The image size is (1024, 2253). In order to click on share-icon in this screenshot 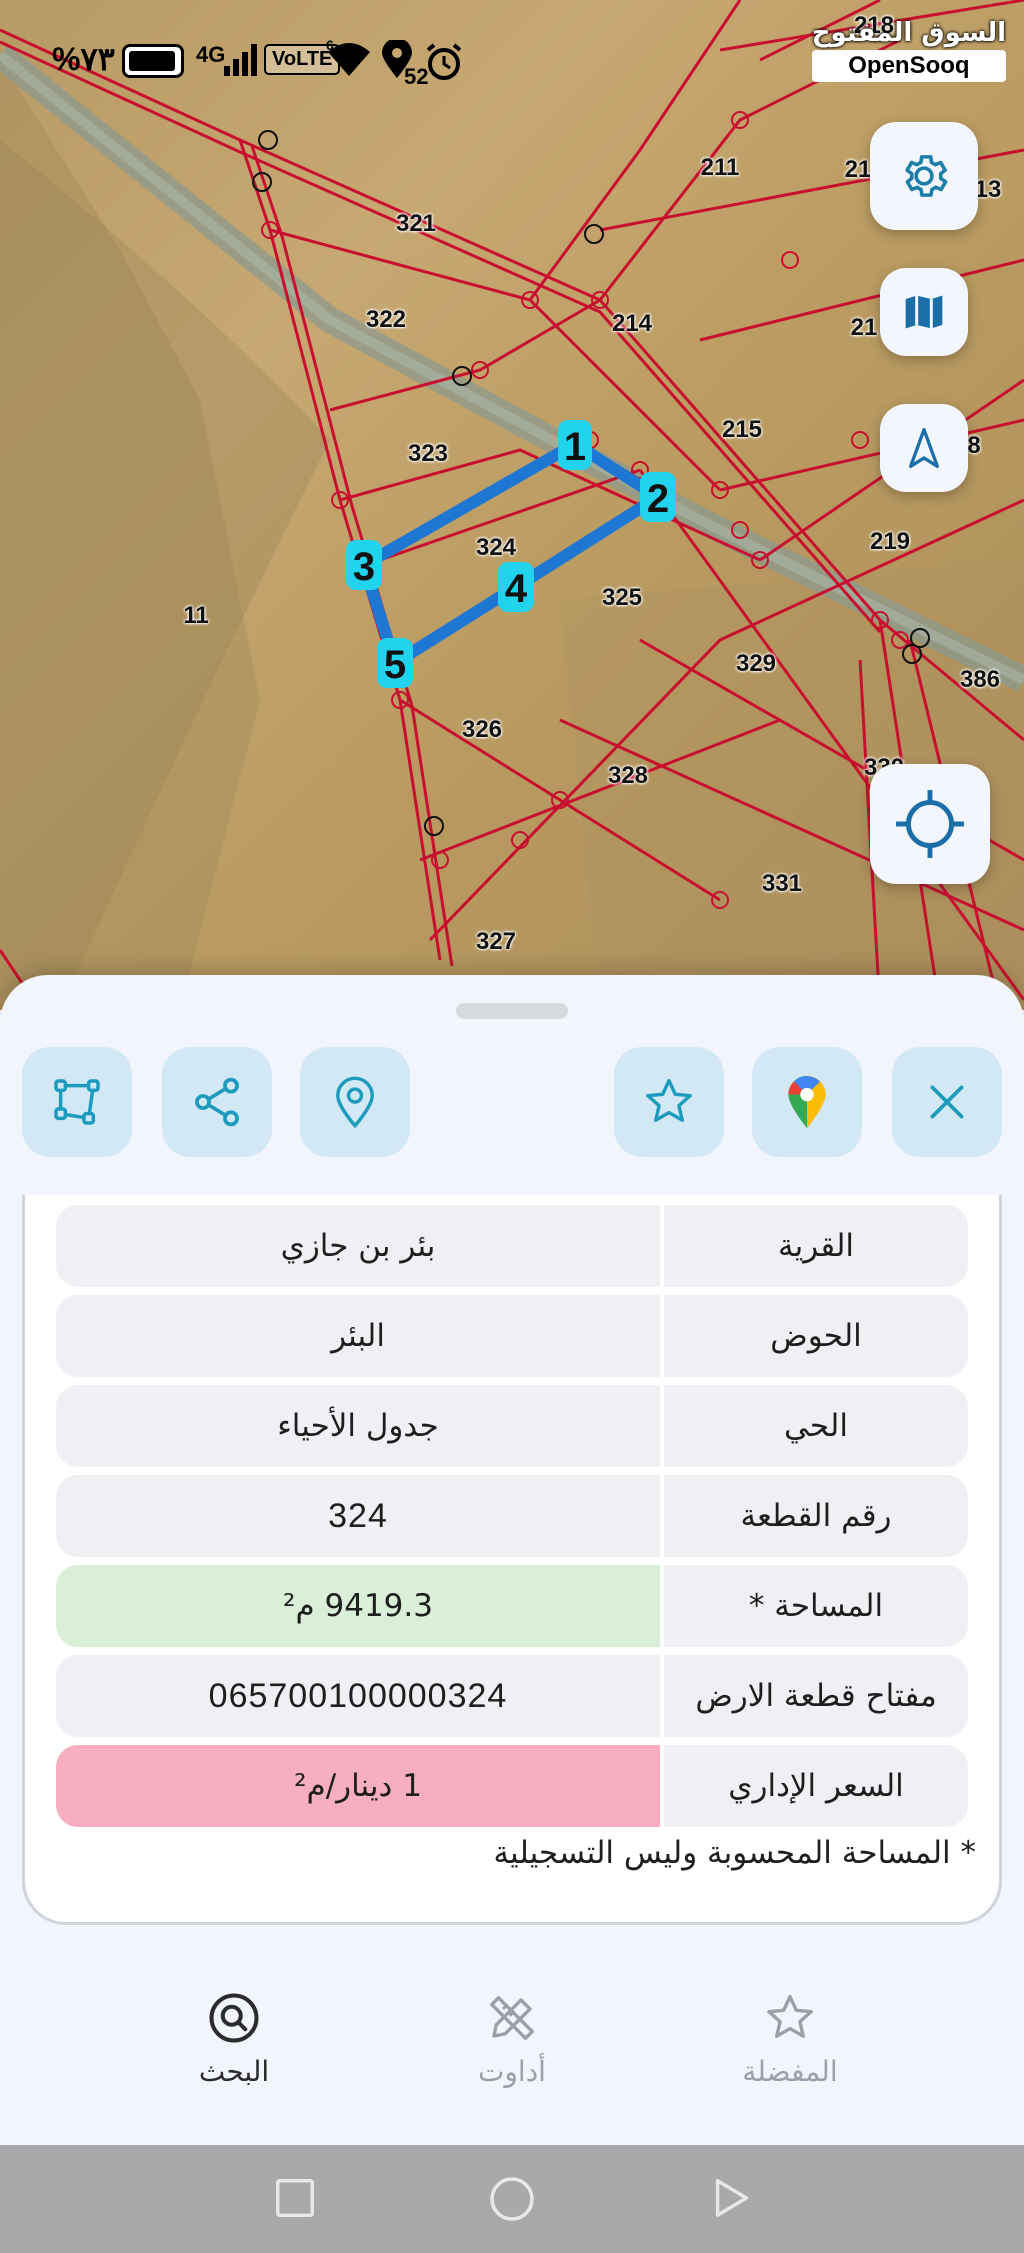, I will do `click(217, 1102)`.